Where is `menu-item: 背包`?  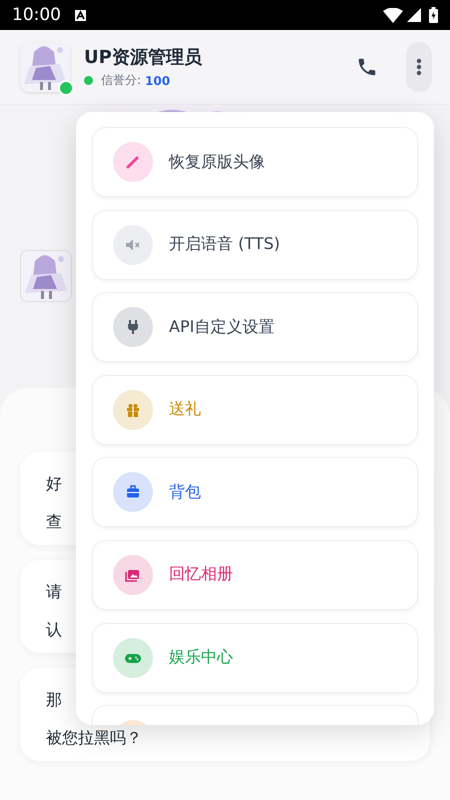
menu-item: 背包 is located at coordinates (255, 492).